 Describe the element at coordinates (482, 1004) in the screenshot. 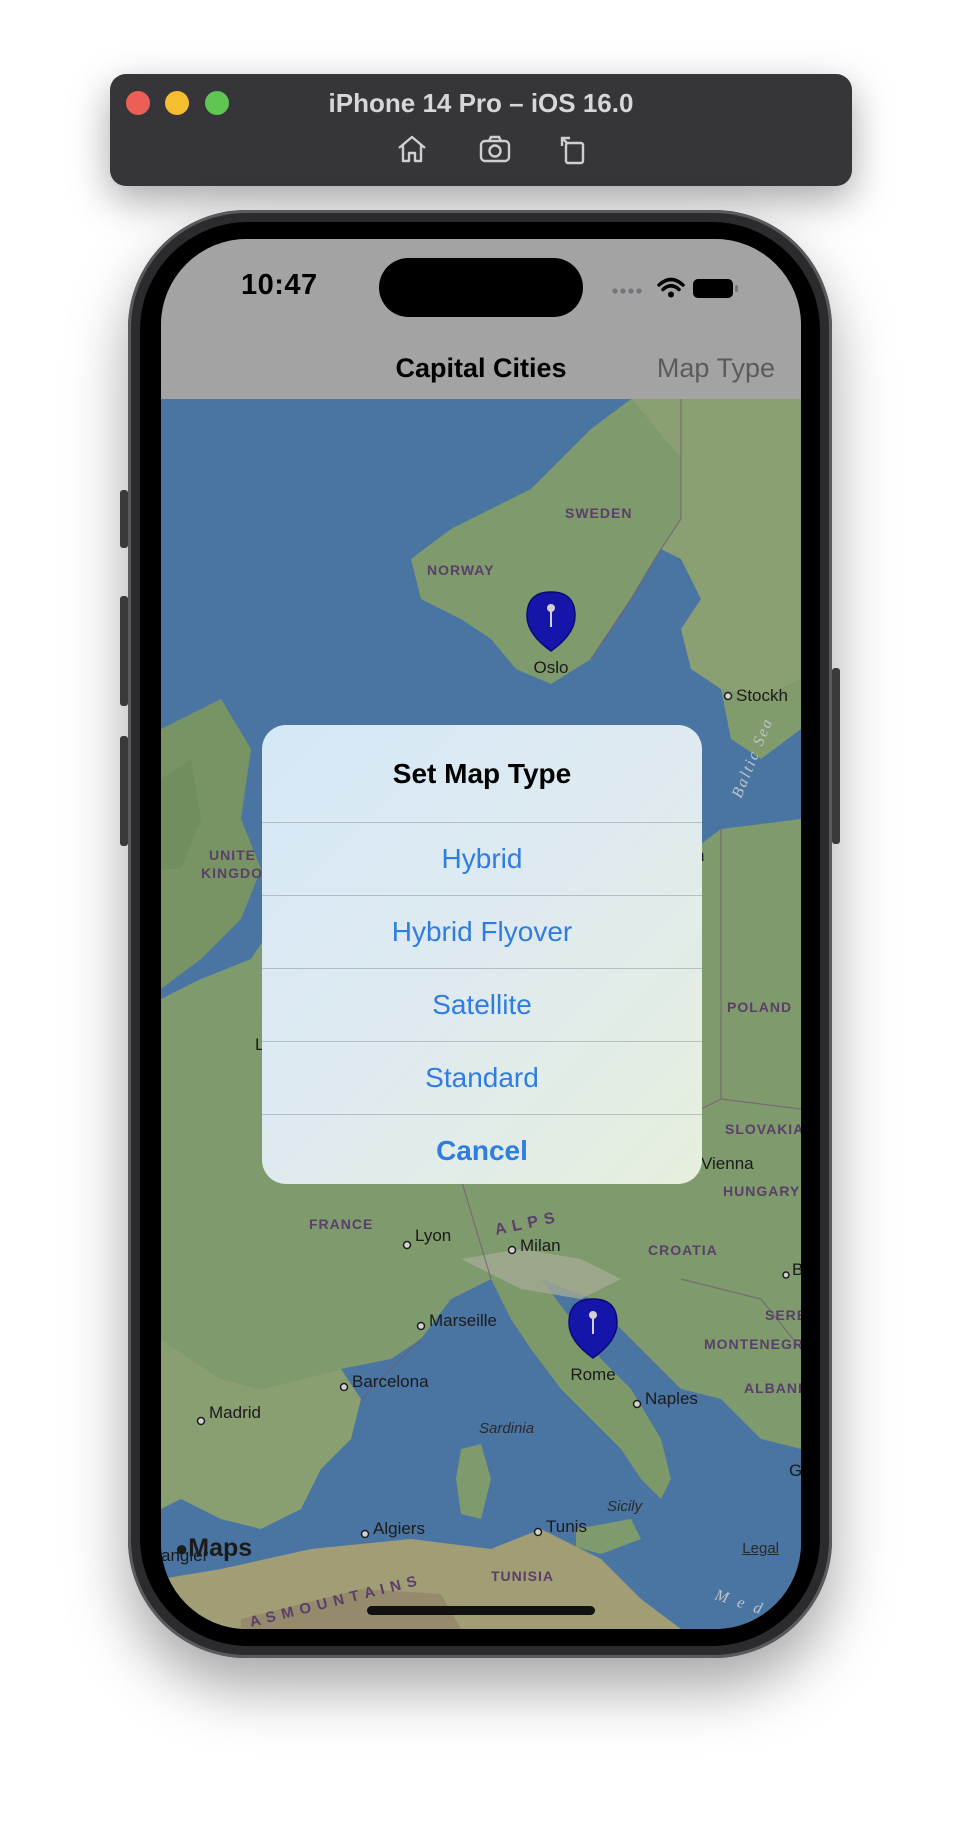

I see `satellite-button: Satellite` at that location.